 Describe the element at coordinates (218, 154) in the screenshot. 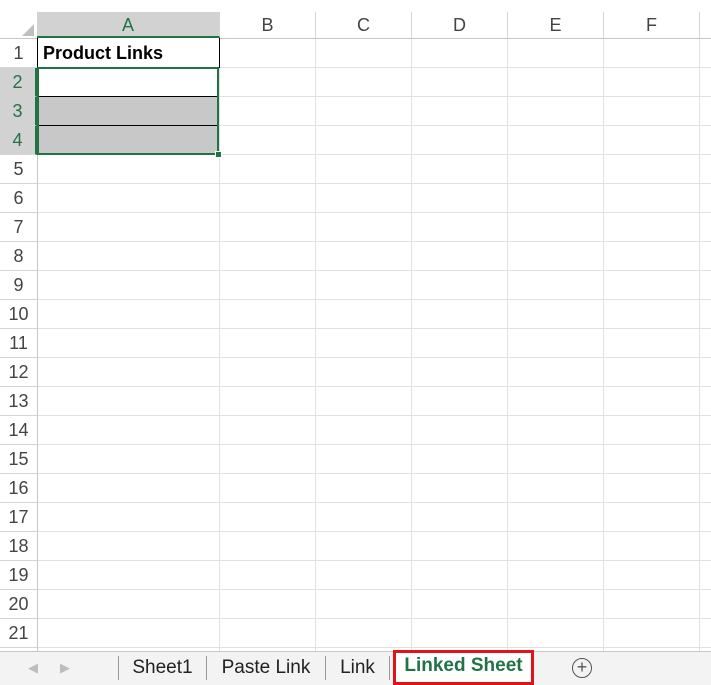

I see `fill-handle` at that location.